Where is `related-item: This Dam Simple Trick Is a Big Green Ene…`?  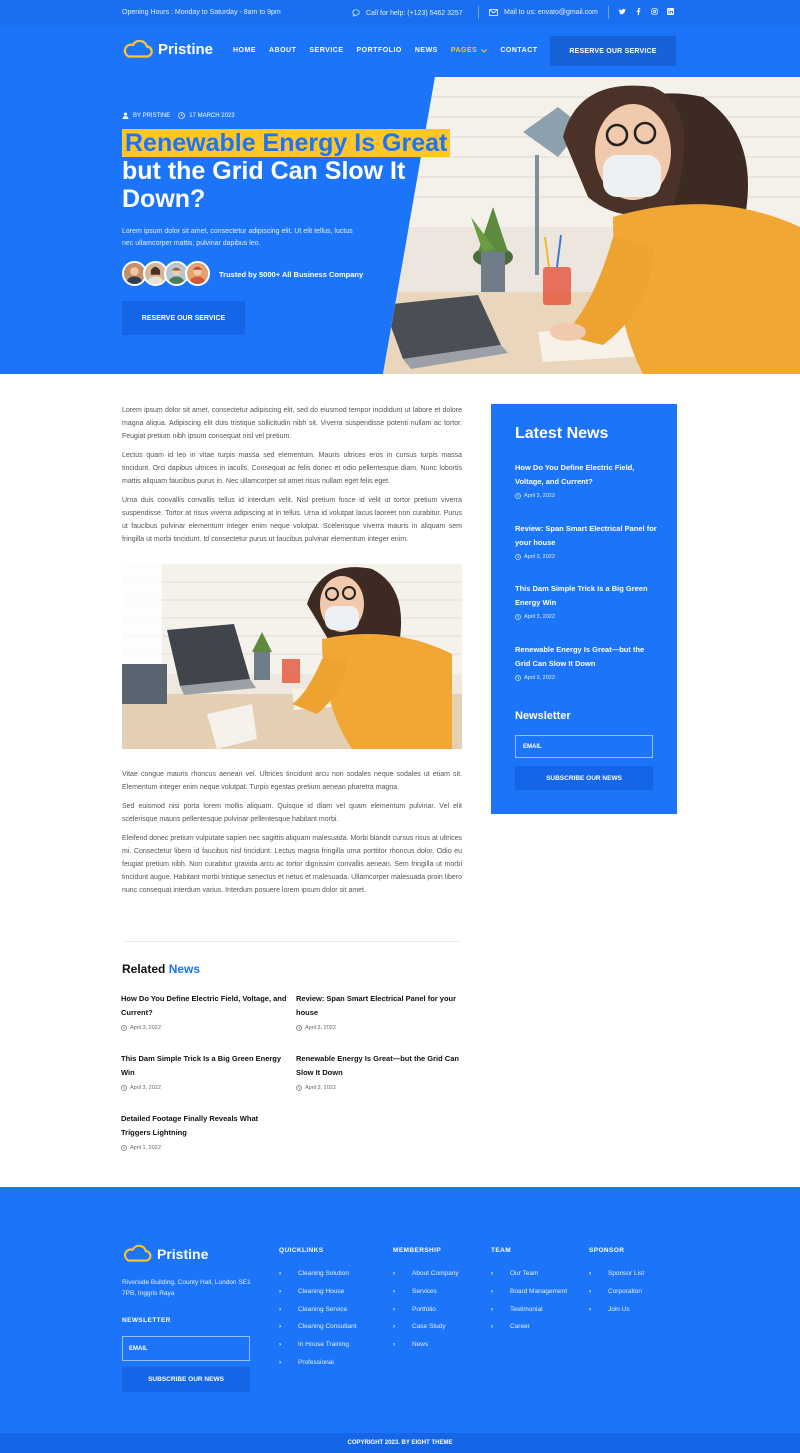
related-item: This Dam Simple Trick Is a Big Green Ene… is located at coordinates (205, 1071).